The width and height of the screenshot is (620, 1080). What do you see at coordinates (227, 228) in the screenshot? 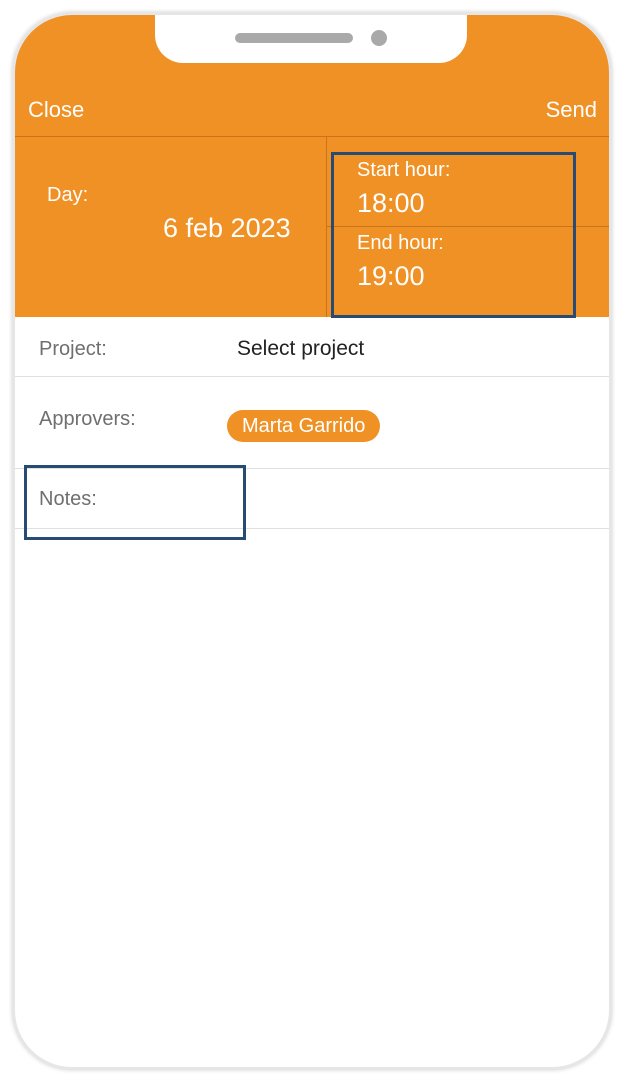
I see `day-value: 6 feb 2023` at bounding box center [227, 228].